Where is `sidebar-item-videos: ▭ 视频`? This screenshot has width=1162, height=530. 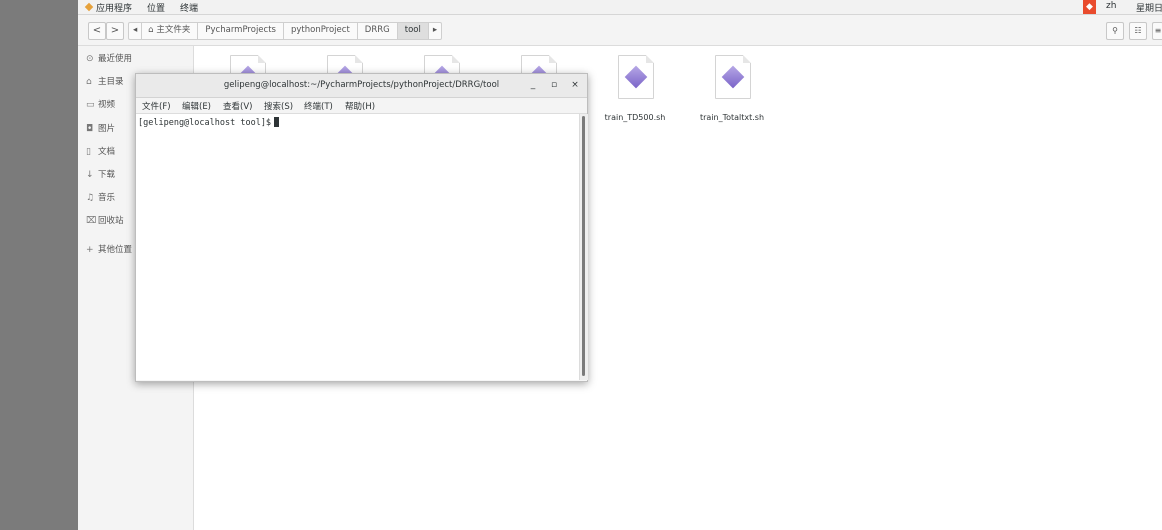
sidebar-item-videos: ▭ 视频 is located at coordinates (100, 105).